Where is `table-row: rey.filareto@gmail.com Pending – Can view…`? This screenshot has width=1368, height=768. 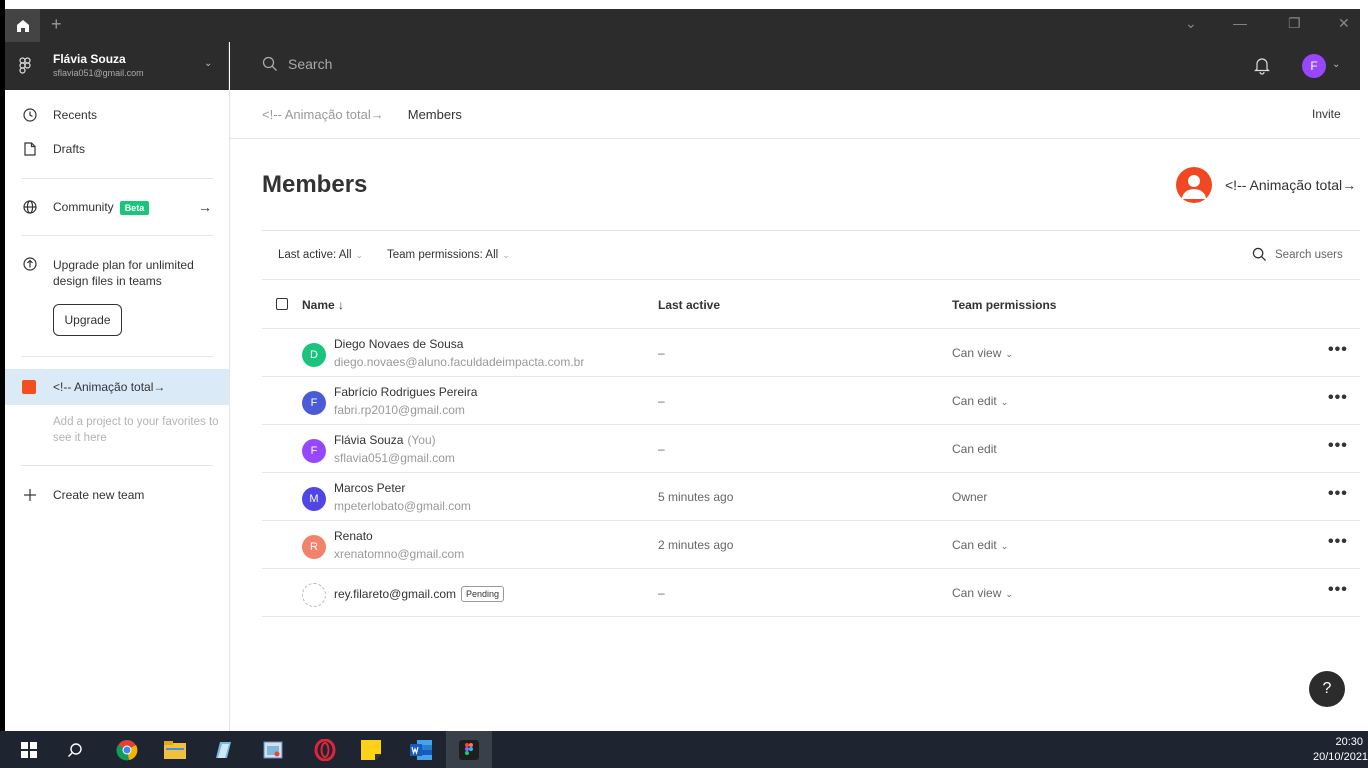 table-row: rey.filareto@gmail.com Pending – Can view… is located at coordinates (811, 593).